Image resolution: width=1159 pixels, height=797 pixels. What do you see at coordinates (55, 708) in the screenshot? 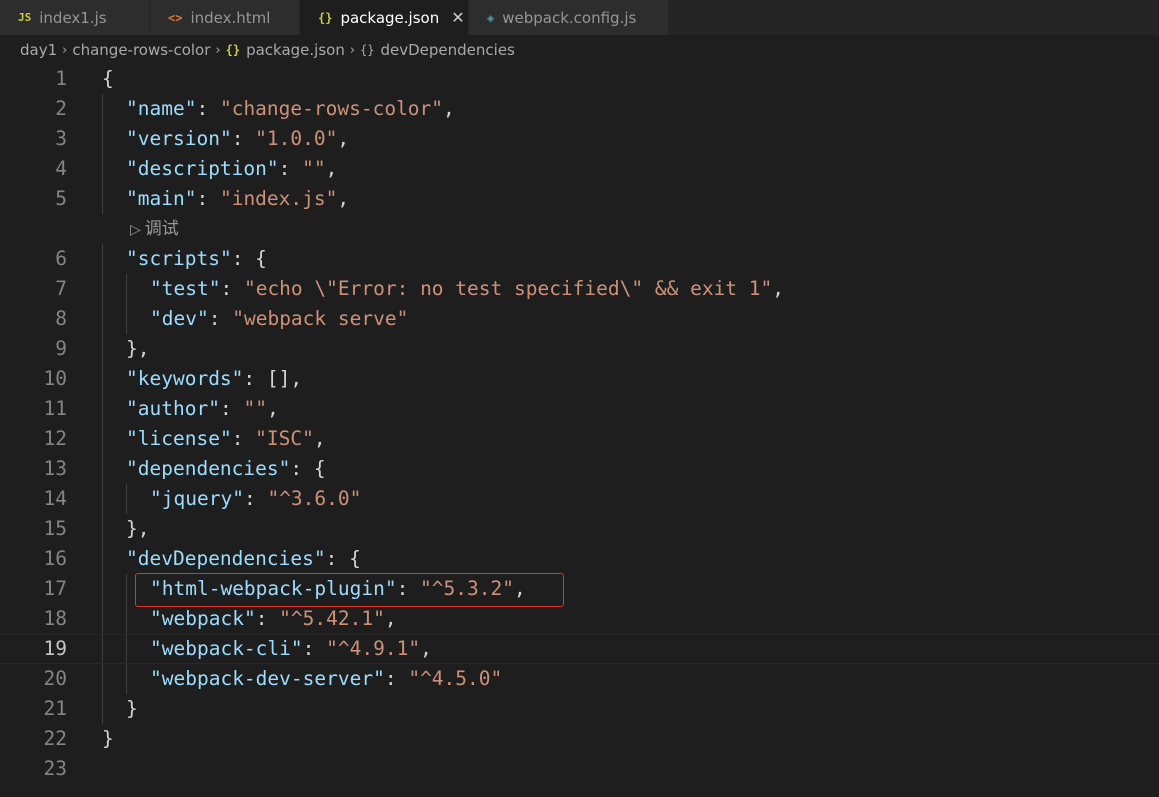
I see `line-number: 21` at bounding box center [55, 708].